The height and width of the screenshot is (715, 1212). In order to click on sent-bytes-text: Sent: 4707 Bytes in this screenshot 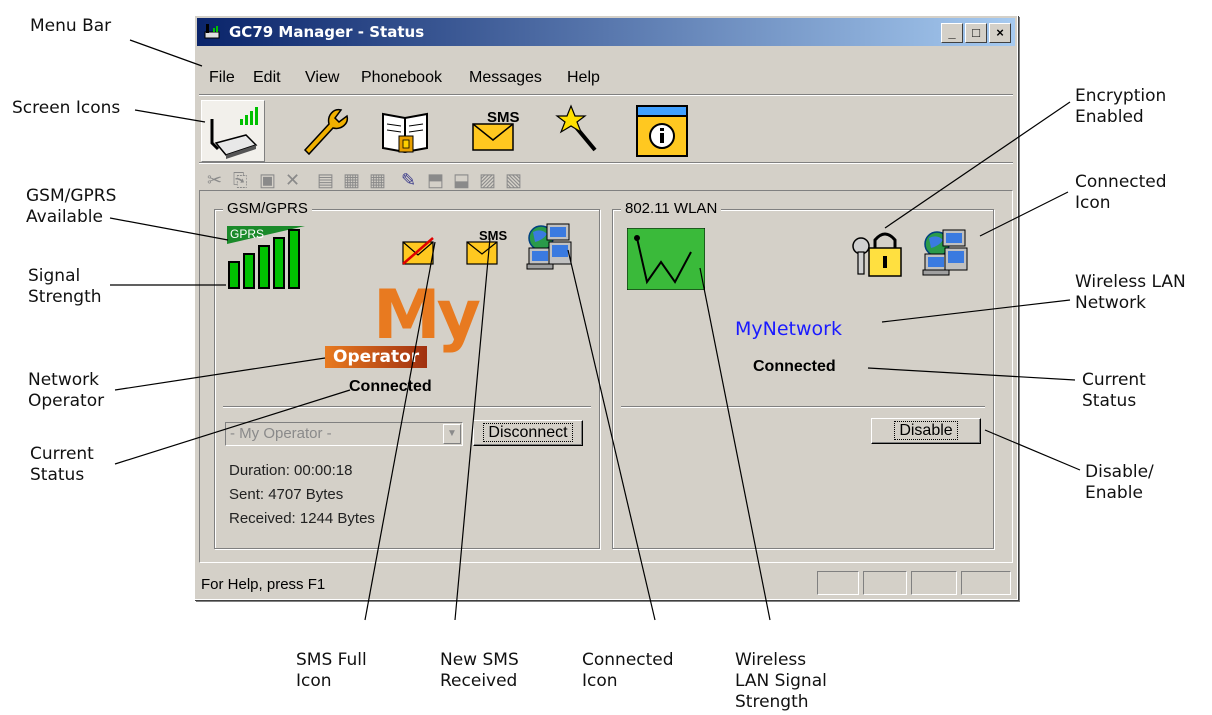, I will do `click(286, 494)`.